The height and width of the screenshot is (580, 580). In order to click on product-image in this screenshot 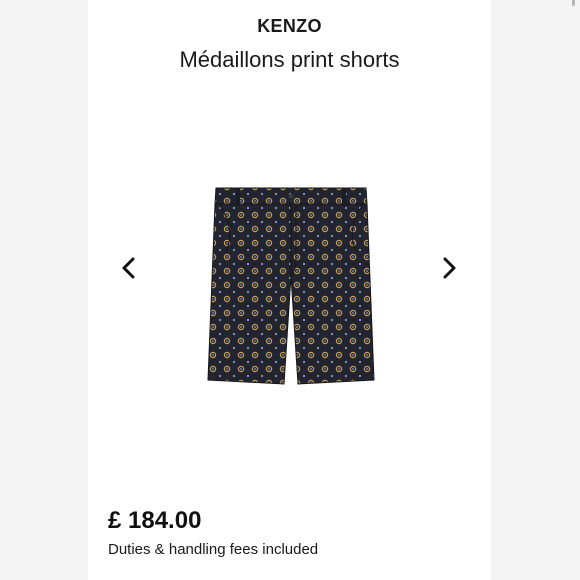, I will do `click(291, 290)`.